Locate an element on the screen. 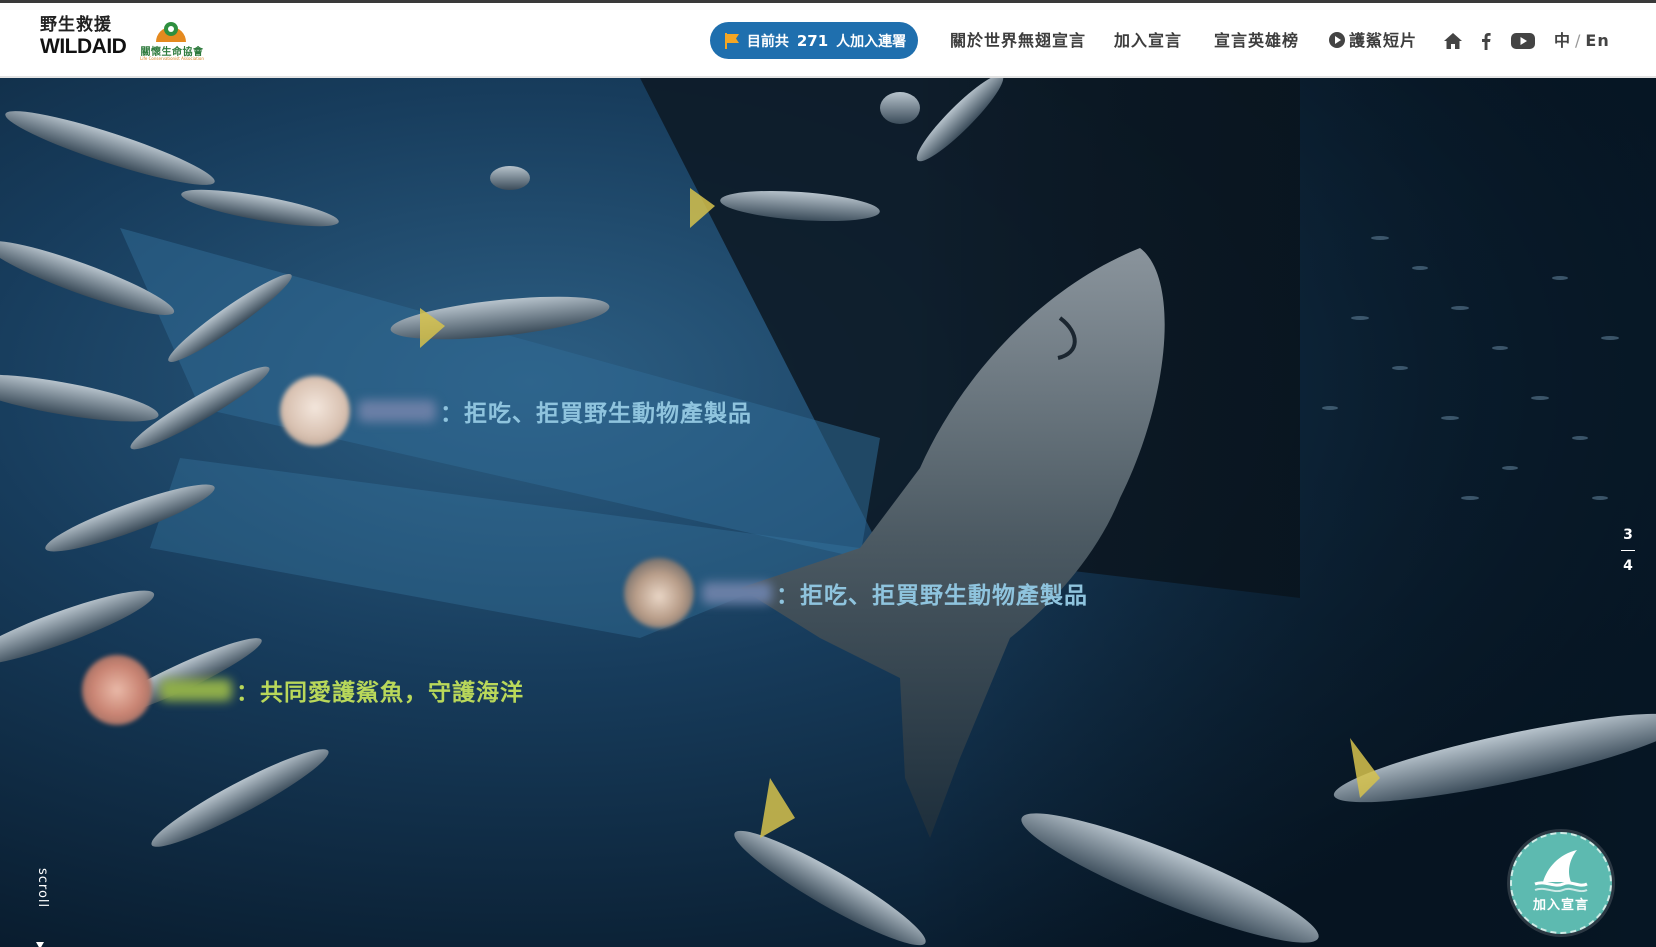  pledge-item-1: ：拒吃、拒買野生動物產製品 is located at coordinates (516, 411).